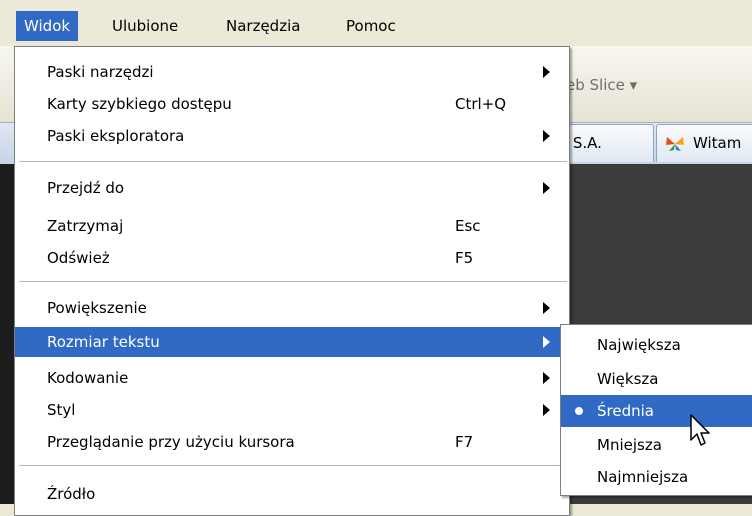 The image size is (752, 516). What do you see at coordinates (71, 494) in the screenshot?
I see `menu-item-label: Źródło` at bounding box center [71, 494].